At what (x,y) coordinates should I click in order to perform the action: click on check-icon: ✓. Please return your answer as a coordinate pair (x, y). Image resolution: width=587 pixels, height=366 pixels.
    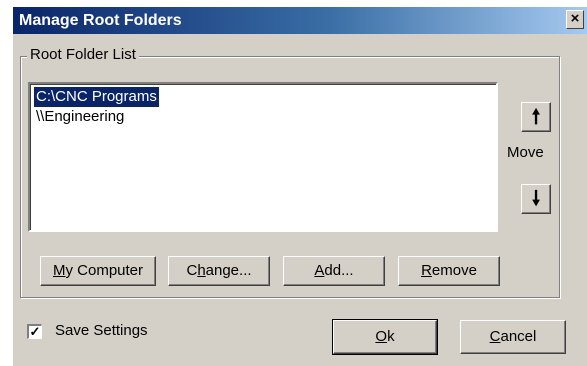
    Looking at the image, I should click on (35, 331).